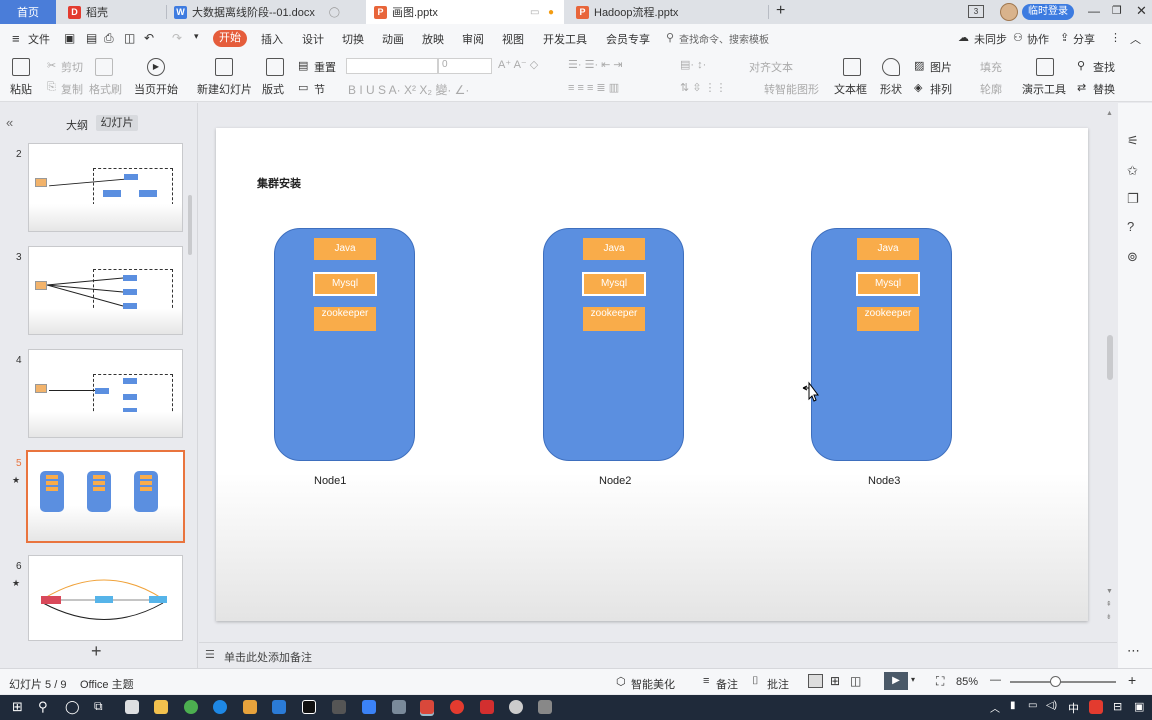 This screenshot has height=720, width=1152. Describe the element at coordinates (1096, 707) in the screenshot. I see `sogou-icon` at that location.